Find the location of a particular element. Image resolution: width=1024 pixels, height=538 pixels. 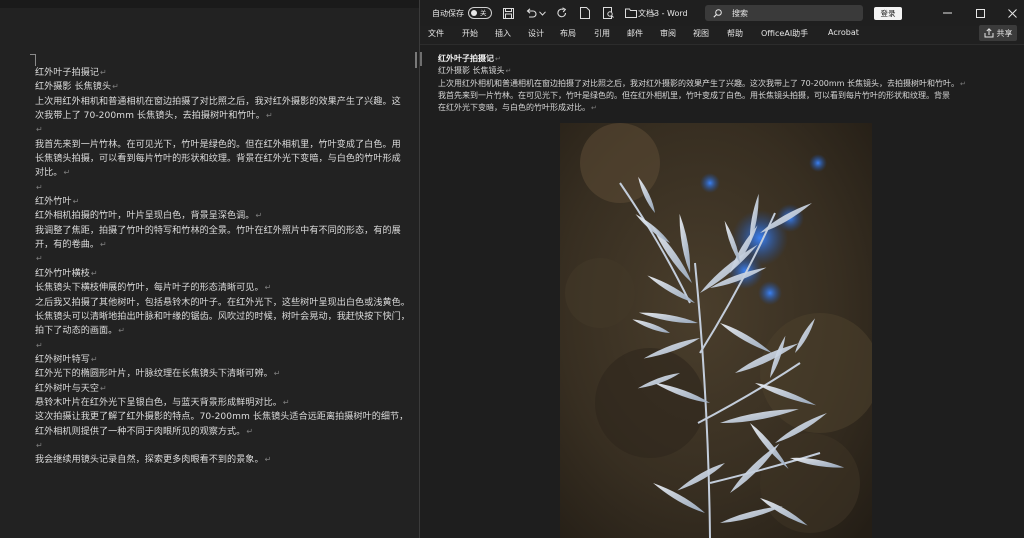

left-doc-line: 红外摄影 长焦镜头↵ is located at coordinates (227, 87).